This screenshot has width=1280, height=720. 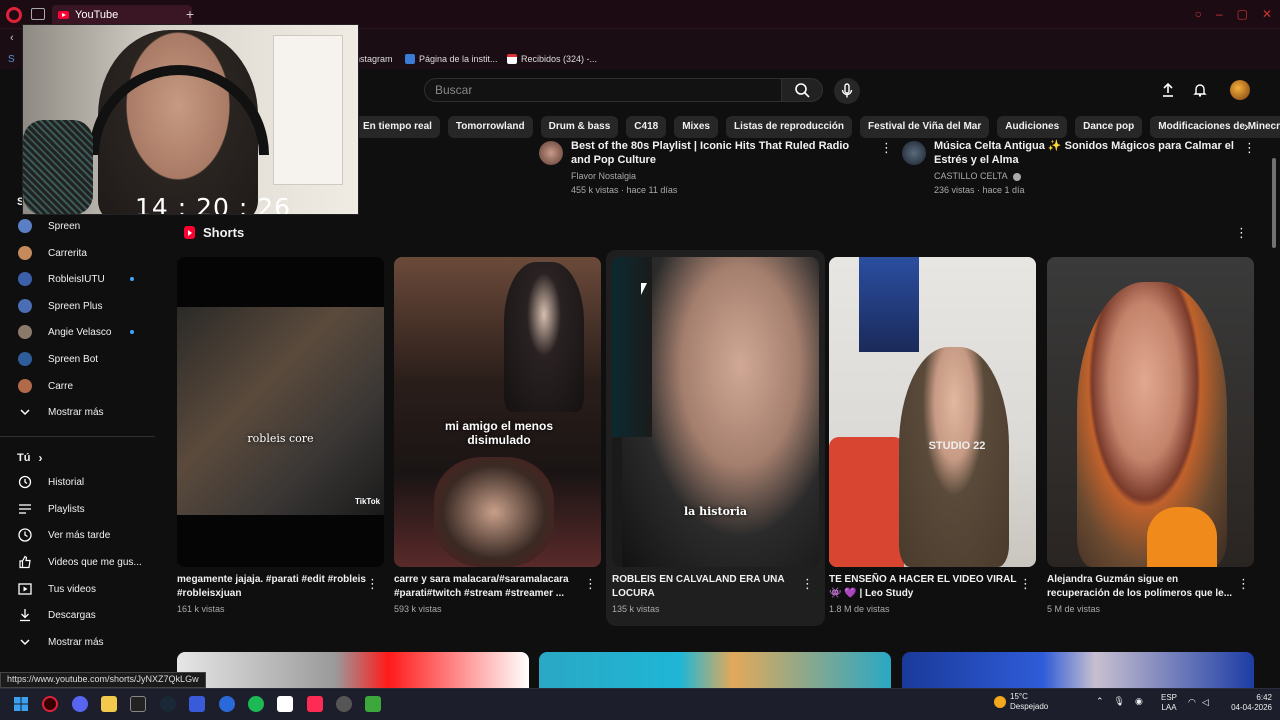 What do you see at coordinates (75, 412) in the screenshot?
I see `sidebar-show-more-subscriptions: Mostrar más` at bounding box center [75, 412].